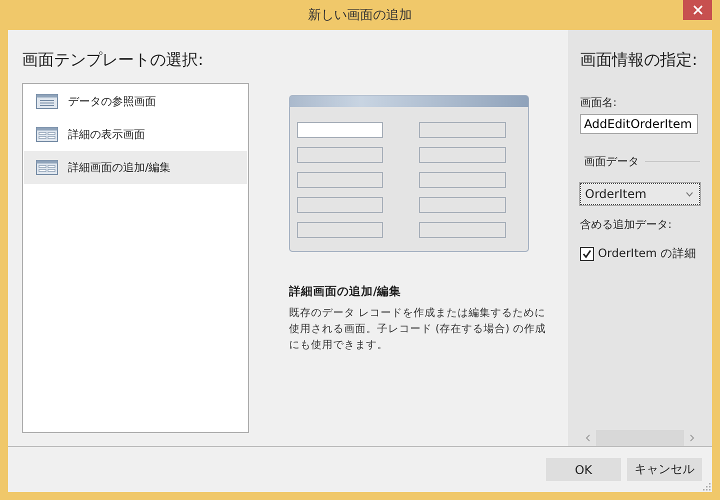 The image size is (720, 500). I want to click on field-label: 含める追加データ:, so click(626, 224).